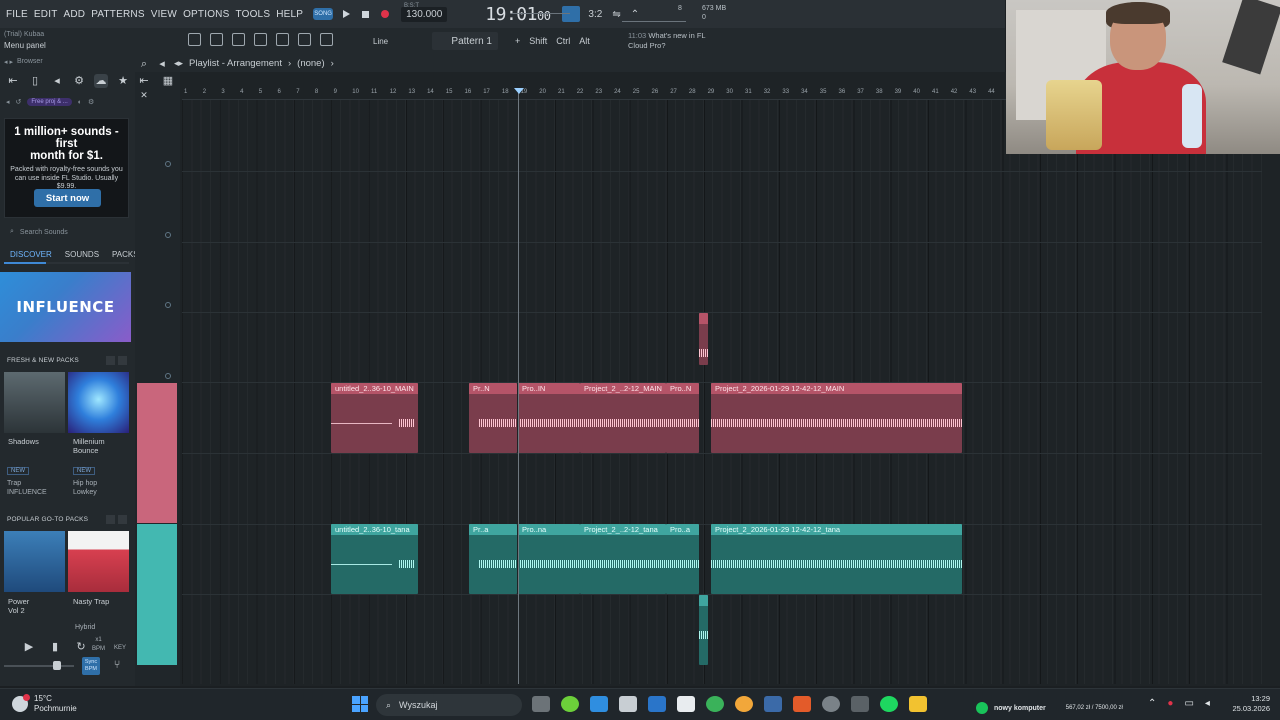 Image resolution: width=1280 pixels, height=720 pixels. I want to click on volume-icon: ◂, so click(1207, 703).